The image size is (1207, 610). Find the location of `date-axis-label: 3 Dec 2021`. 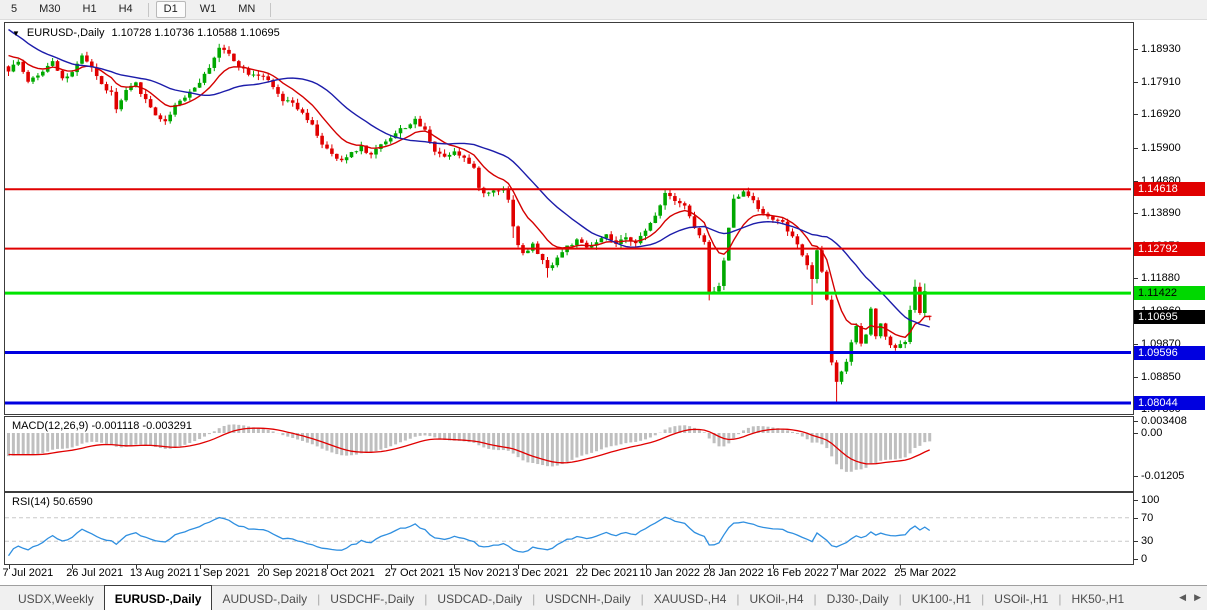

date-axis-label: 3 Dec 2021 is located at coordinates (540, 573).